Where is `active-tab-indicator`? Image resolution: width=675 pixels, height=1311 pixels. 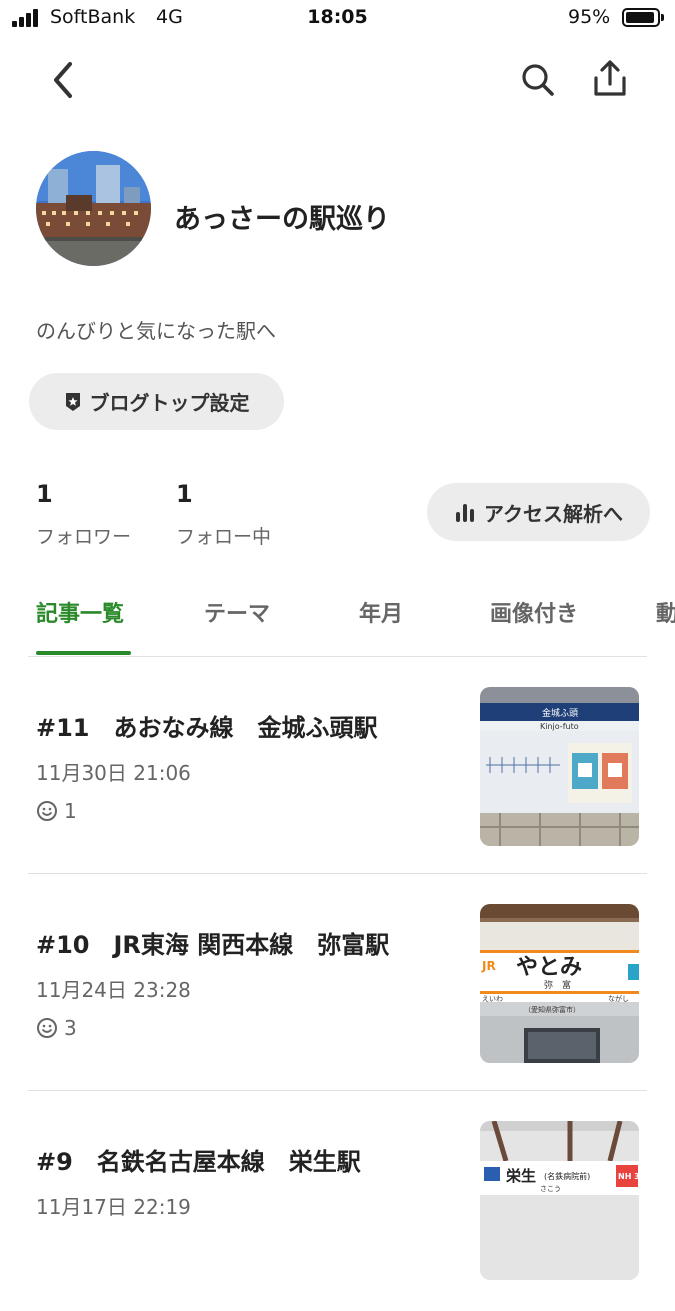
active-tab-indicator is located at coordinates (83, 653).